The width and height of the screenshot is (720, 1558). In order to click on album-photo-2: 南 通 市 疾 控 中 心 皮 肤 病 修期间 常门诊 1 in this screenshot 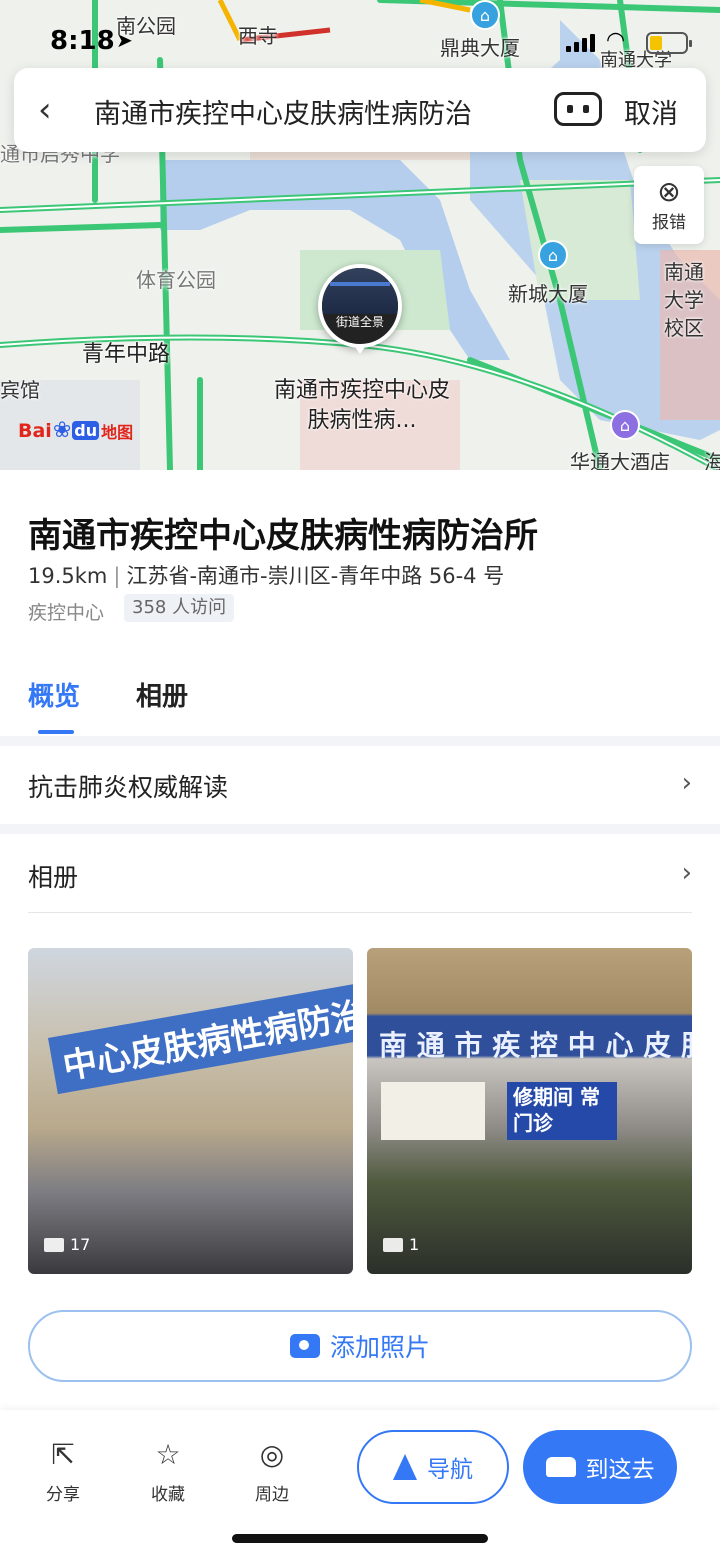, I will do `click(529, 1111)`.